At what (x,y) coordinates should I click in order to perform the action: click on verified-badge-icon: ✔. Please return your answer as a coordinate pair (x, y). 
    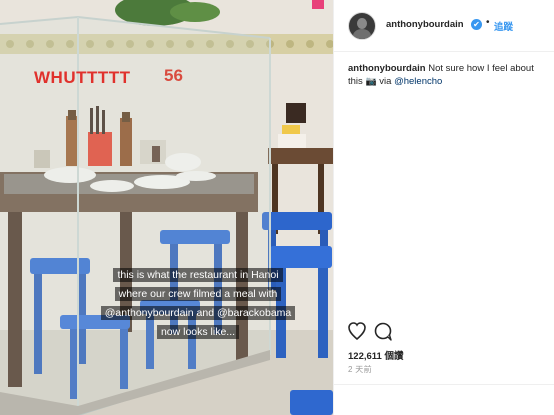
    Looking at the image, I should click on (476, 24).